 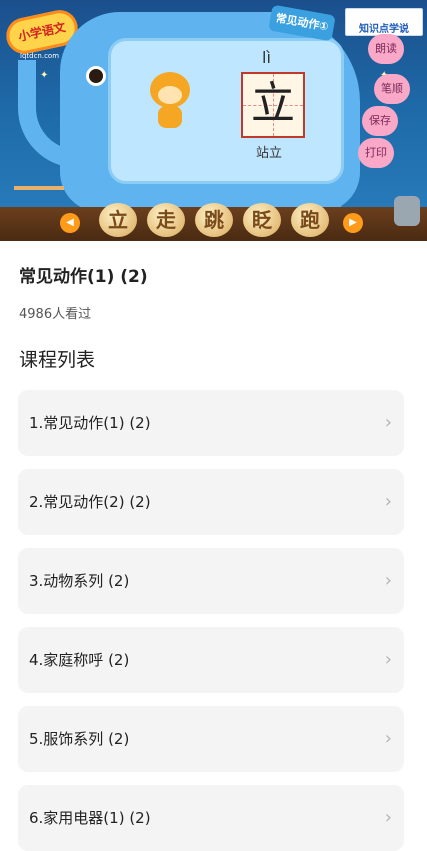 I want to click on char-nav-zou: 走, so click(x=166, y=220).